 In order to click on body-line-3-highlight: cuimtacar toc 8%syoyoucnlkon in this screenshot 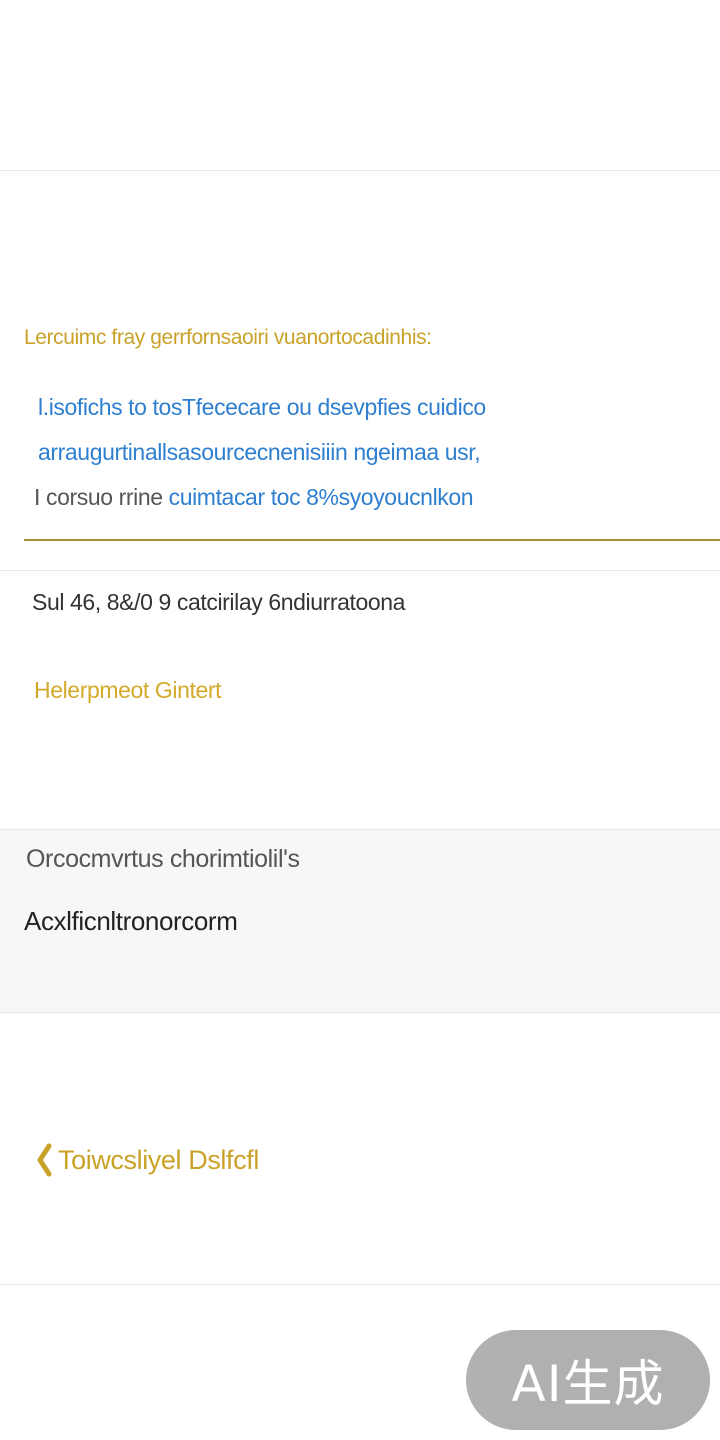, I will do `click(321, 497)`.